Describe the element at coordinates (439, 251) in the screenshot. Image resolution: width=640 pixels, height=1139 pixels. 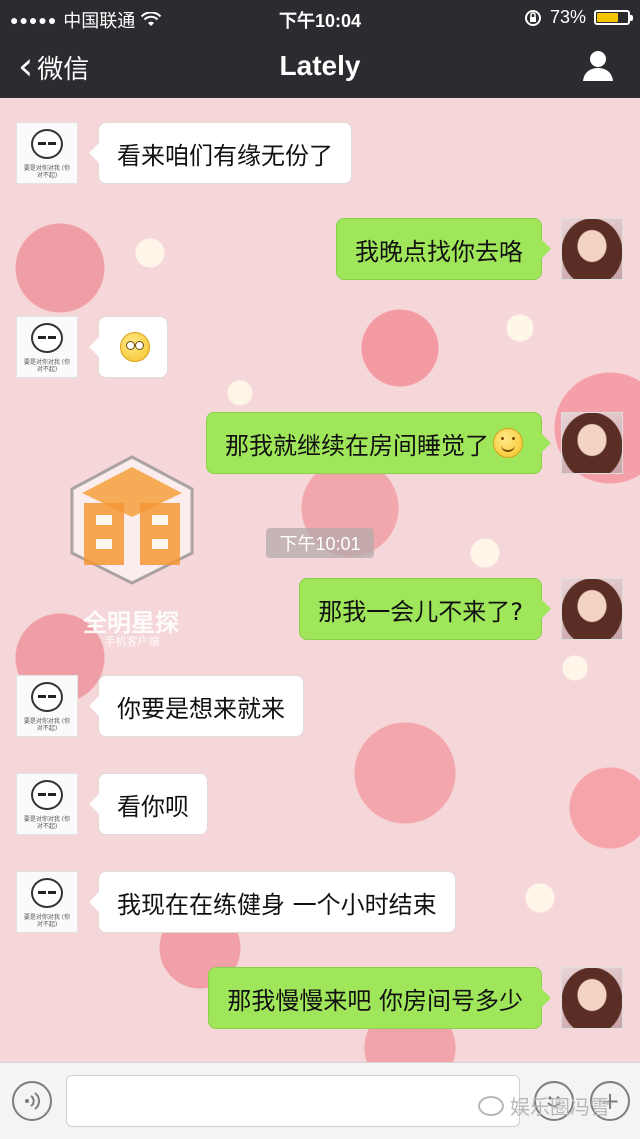
I see `message-text: 我晚点找你去咯` at that location.